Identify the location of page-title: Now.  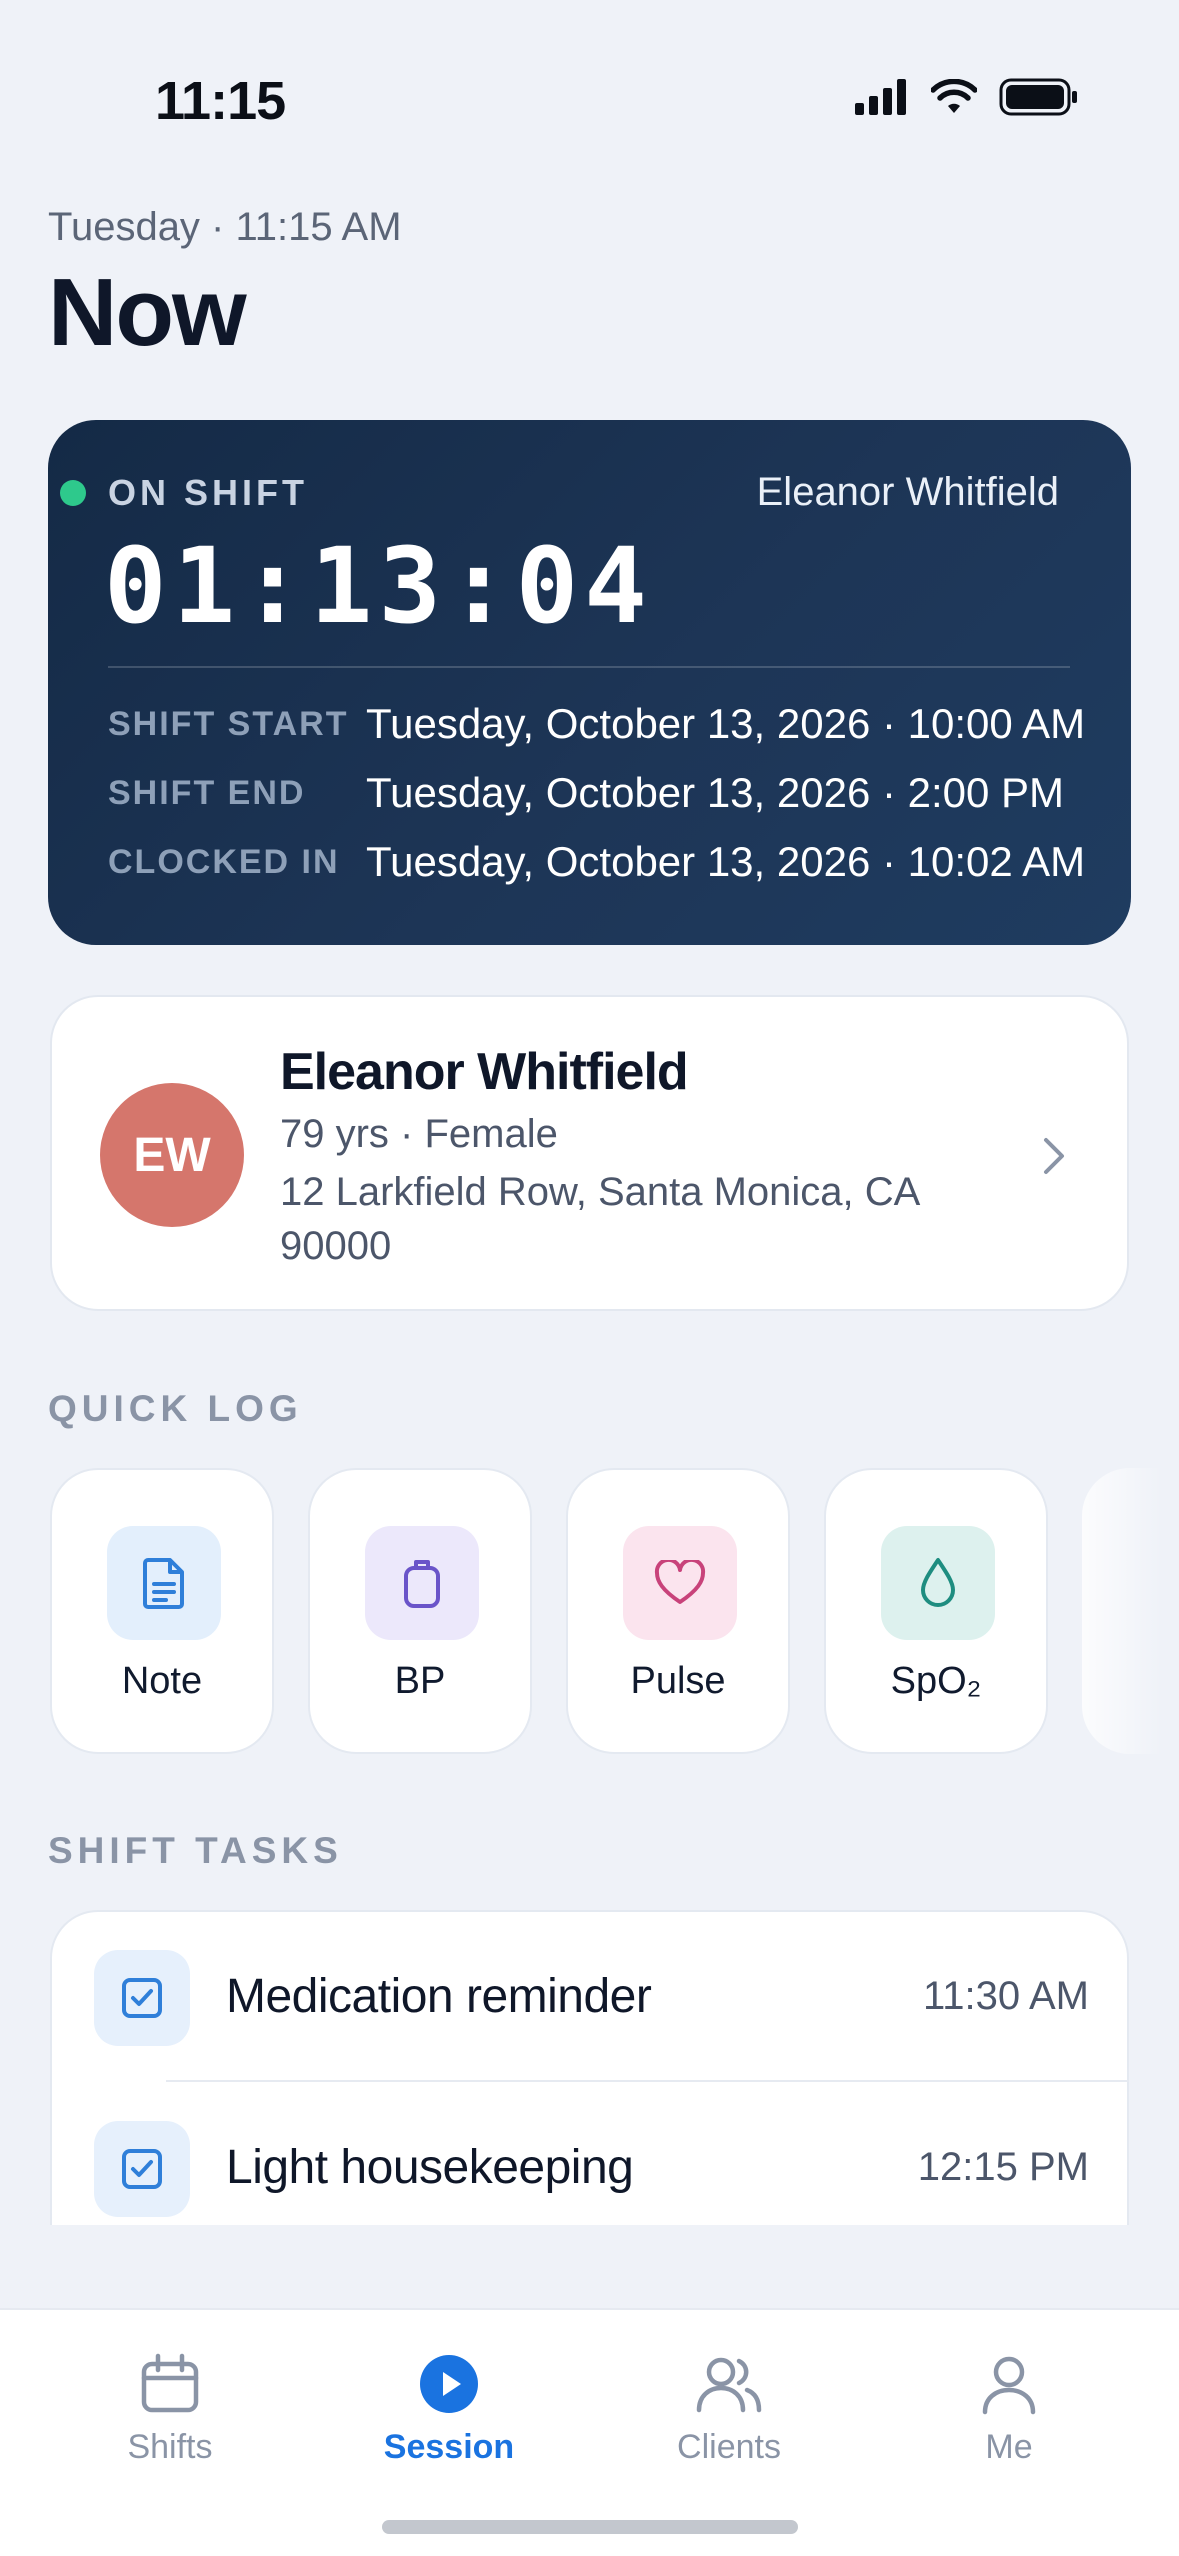
(147, 312).